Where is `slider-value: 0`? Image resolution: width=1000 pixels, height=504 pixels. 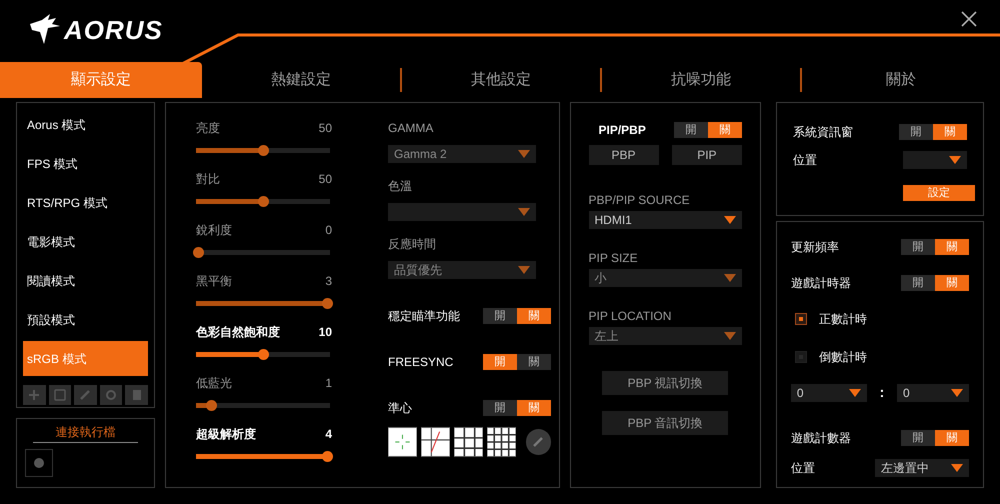 slider-value: 0 is located at coordinates (328, 230).